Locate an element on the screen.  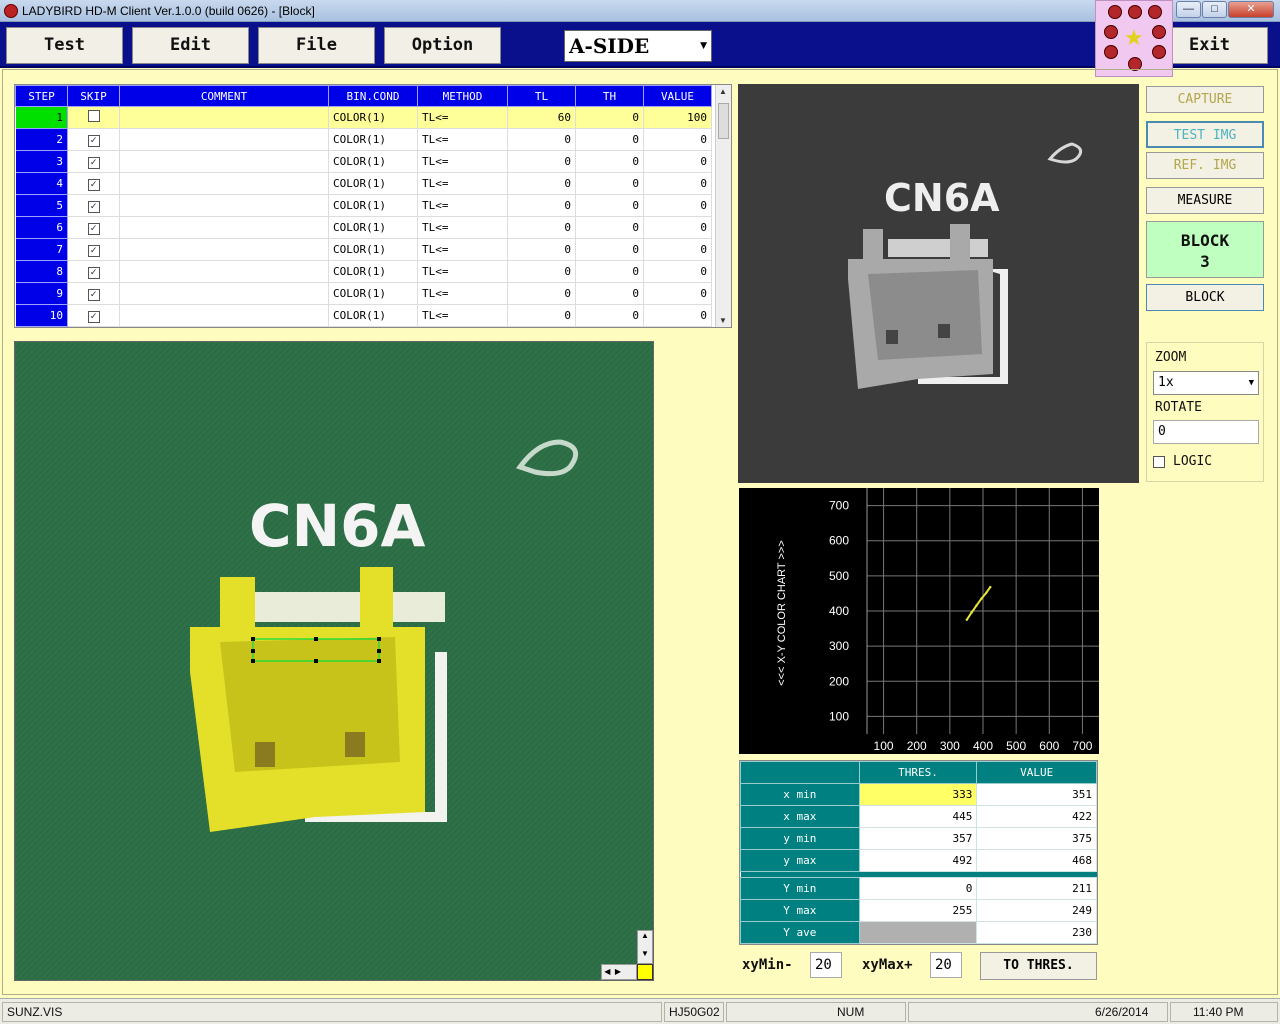
threshold-thres-cell: 445 is located at coordinates (918, 816).